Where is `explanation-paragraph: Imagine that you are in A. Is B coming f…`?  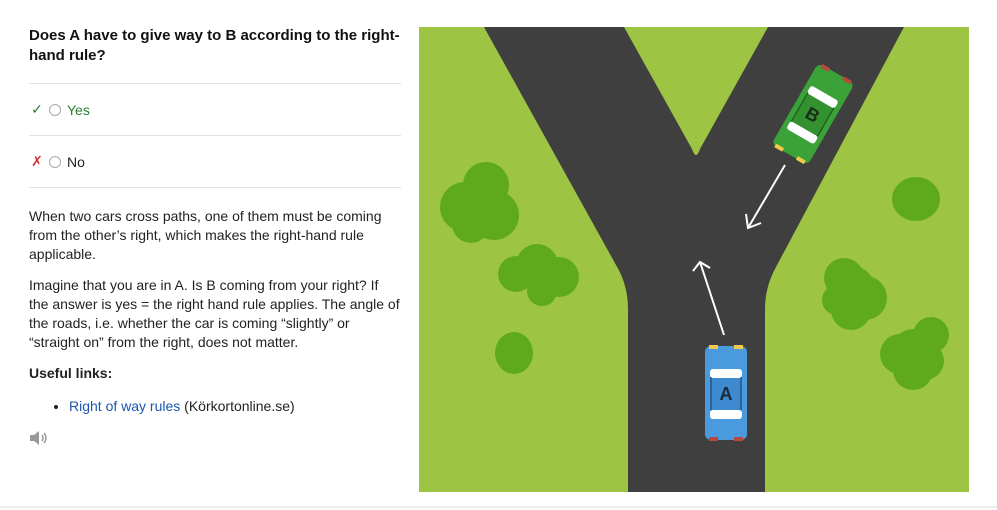
explanation-paragraph: Imagine that you are in A. Is B coming f… is located at coordinates (214, 313).